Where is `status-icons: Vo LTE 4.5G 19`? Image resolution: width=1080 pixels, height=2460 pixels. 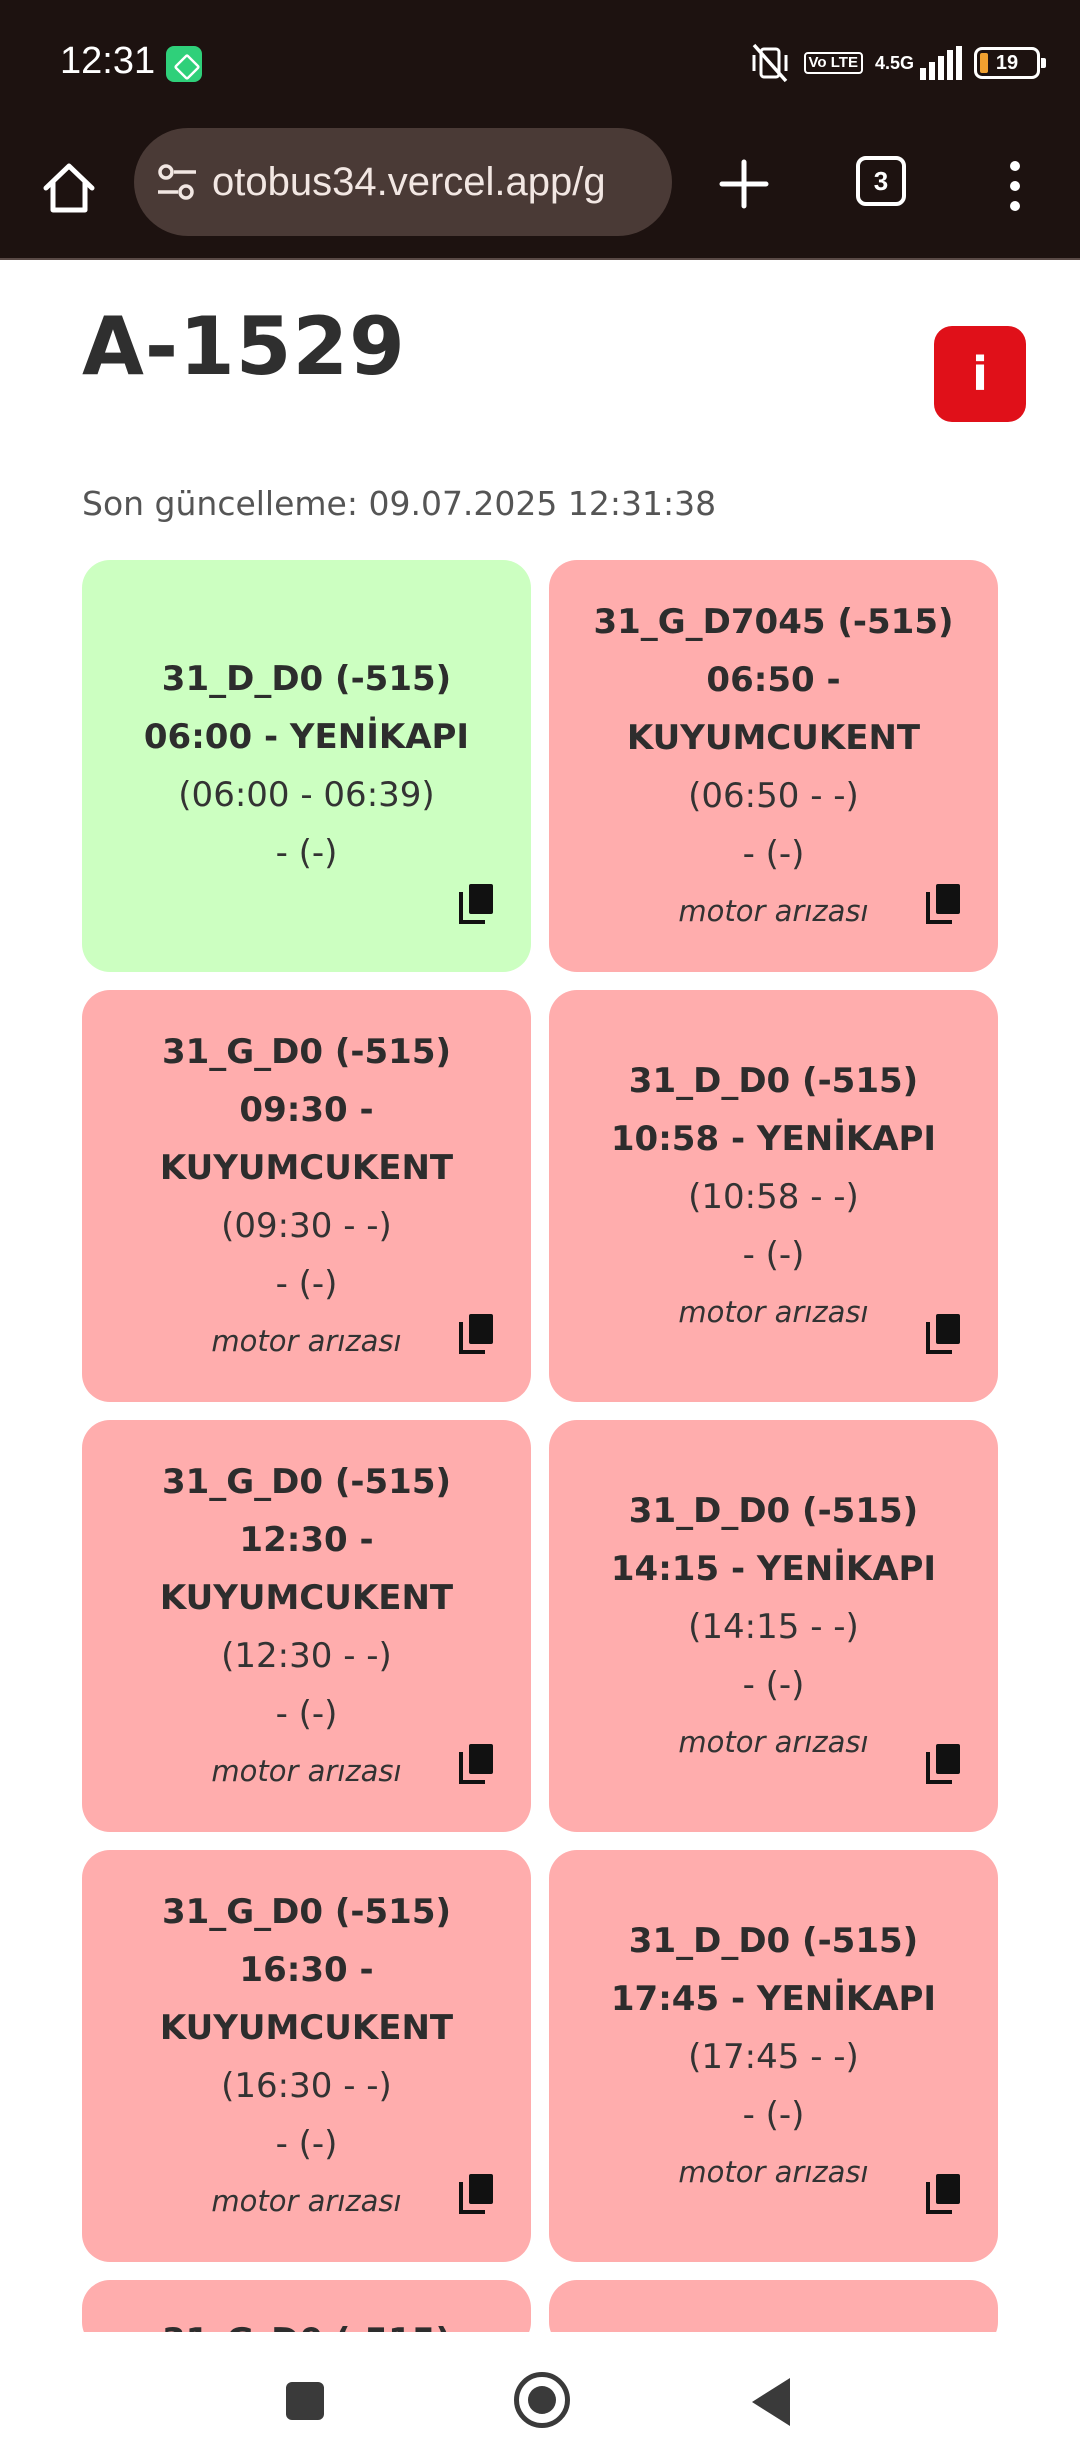 status-icons: Vo LTE 4.5G 19 is located at coordinates (897, 63).